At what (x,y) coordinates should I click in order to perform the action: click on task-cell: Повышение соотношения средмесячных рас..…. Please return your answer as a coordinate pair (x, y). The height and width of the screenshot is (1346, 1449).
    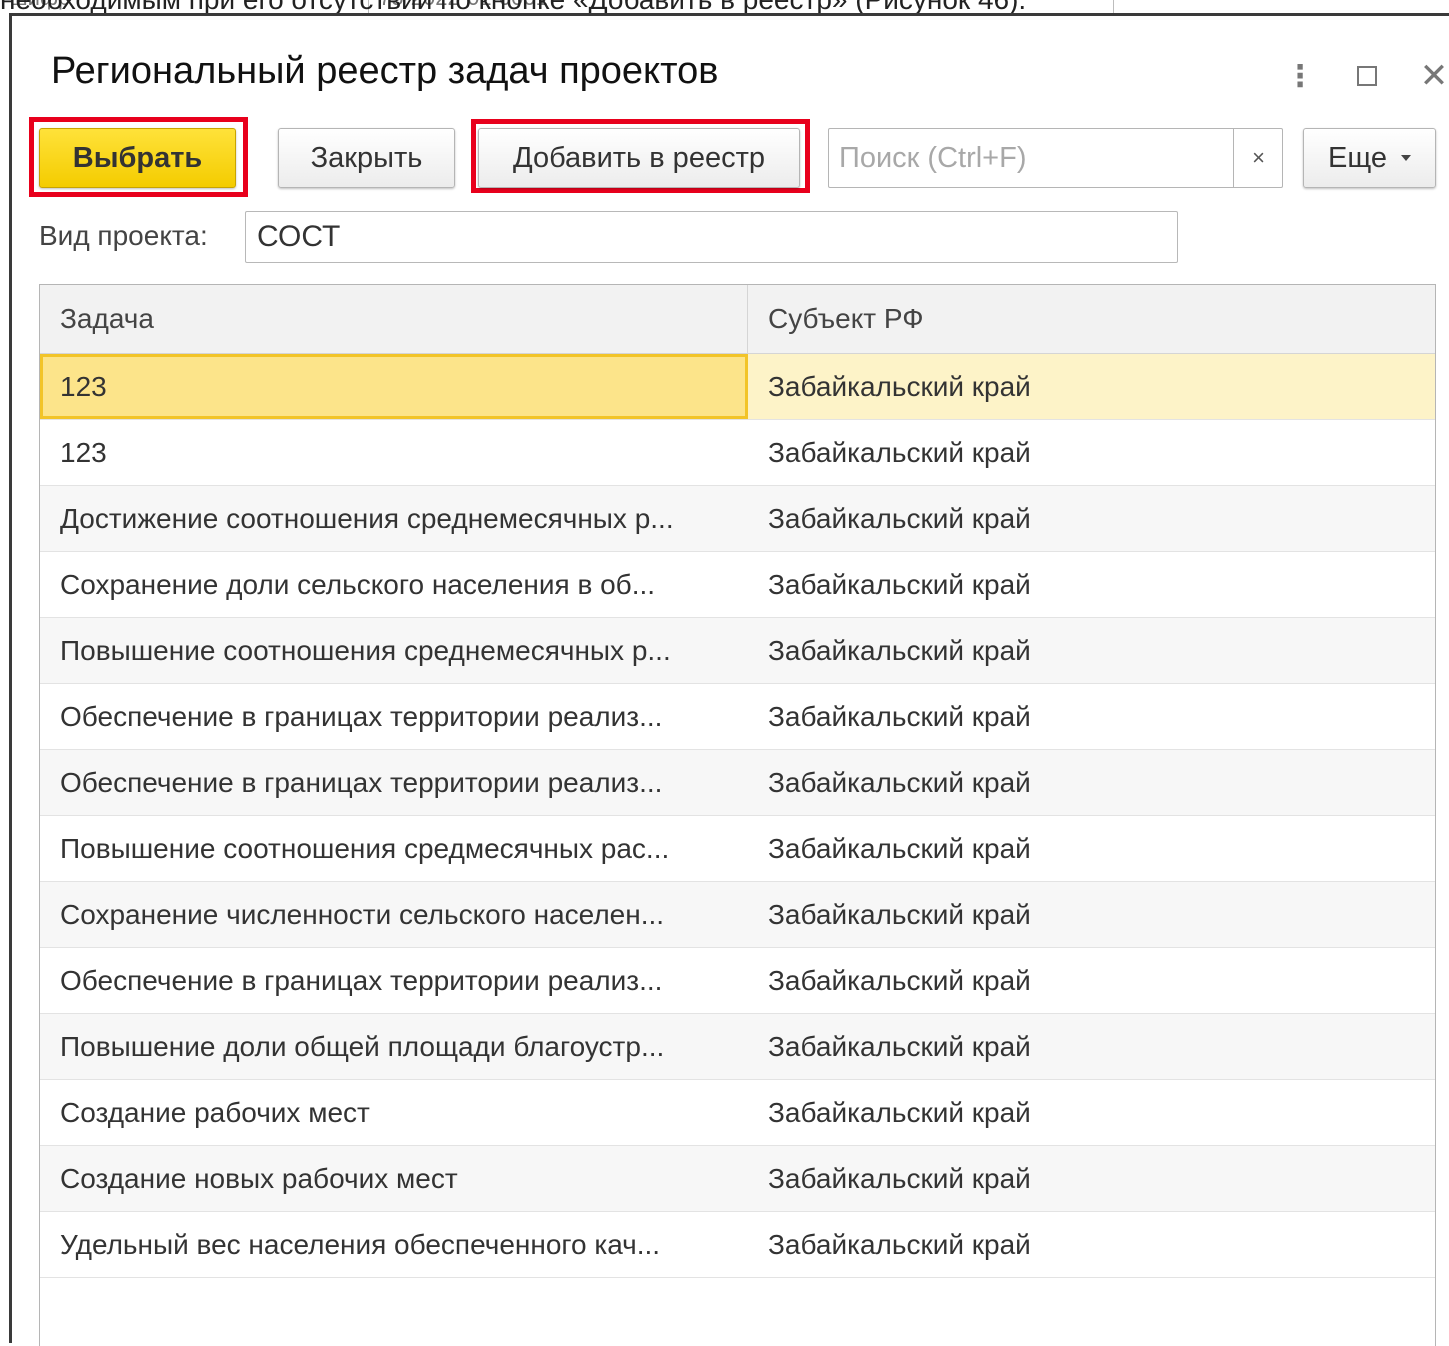
    Looking at the image, I should click on (394, 848).